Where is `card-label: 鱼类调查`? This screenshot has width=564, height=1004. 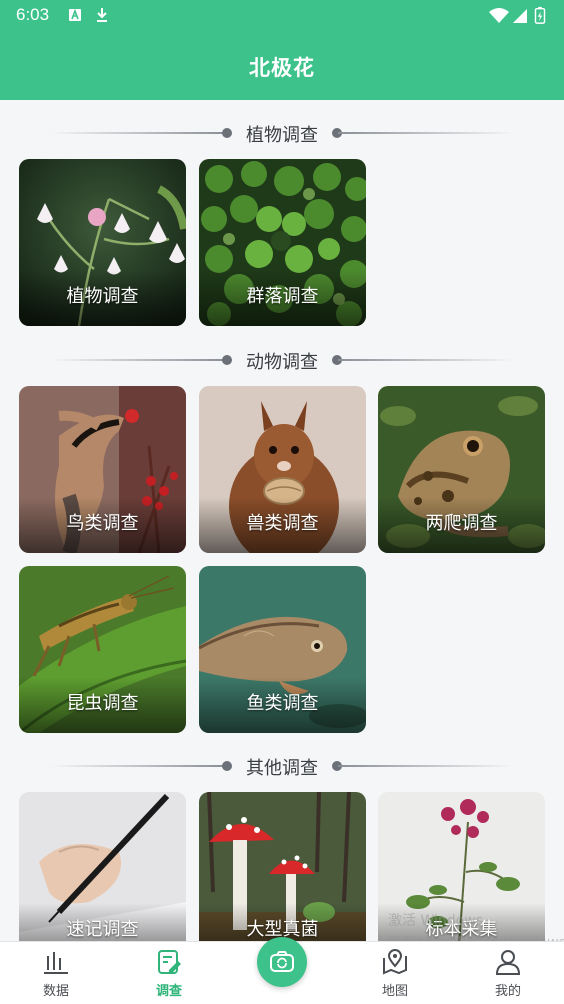
card-label: 鱼类调查 is located at coordinates (282, 703).